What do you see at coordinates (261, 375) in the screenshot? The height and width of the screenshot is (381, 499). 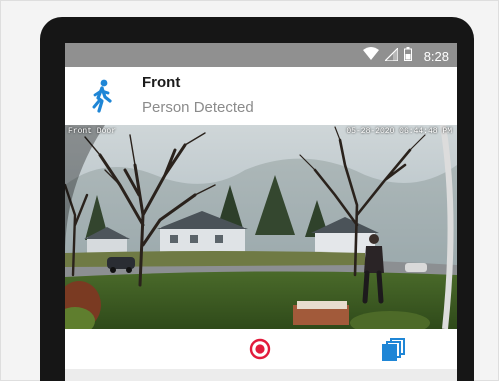 I see `bottom-strip` at bounding box center [261, 375].